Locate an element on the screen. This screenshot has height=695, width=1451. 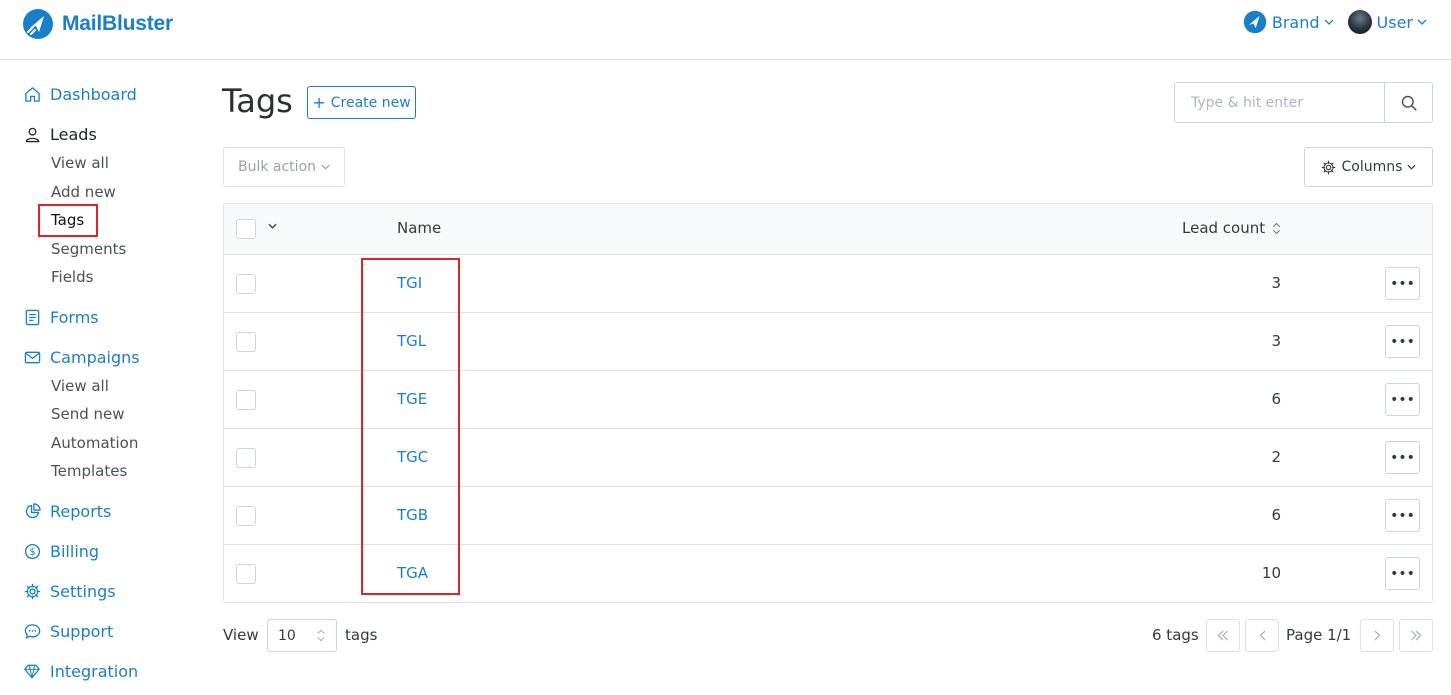
bulk-action-dropdown: Bulk action is located at coordinates (284, 167).